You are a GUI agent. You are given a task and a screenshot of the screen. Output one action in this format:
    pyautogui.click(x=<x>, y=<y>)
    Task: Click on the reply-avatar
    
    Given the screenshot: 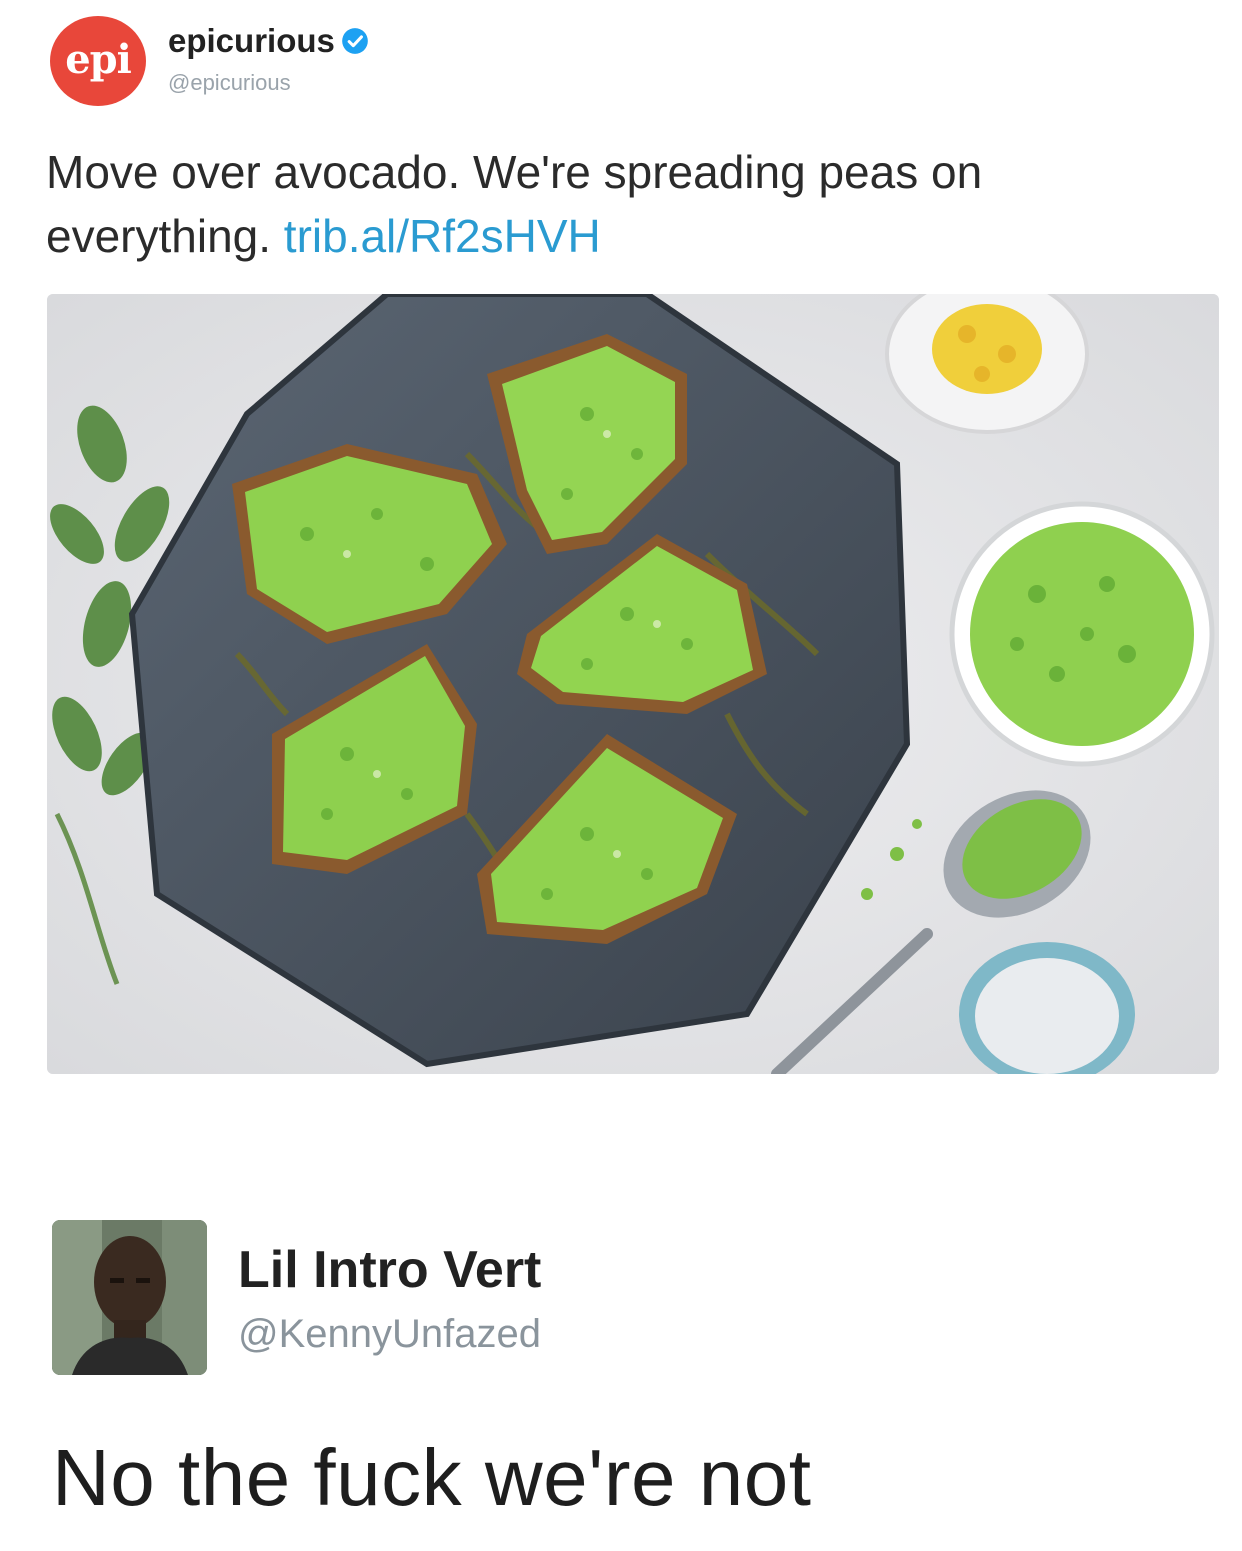 What is the action you would take?
    pyautogui.click(x=129, y=1297)
    